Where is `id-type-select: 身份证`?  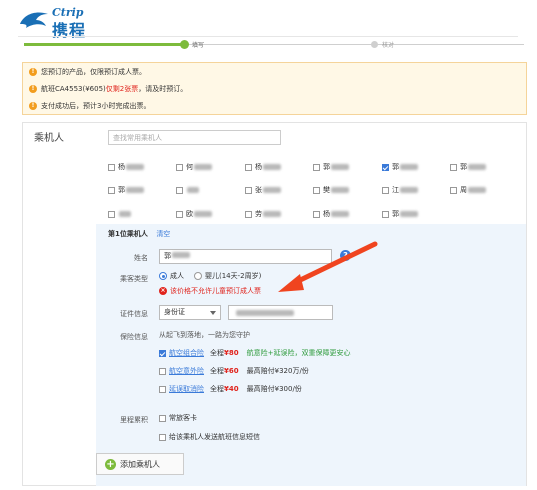 id-type-select: 身份证 is located at coordinates (190, 312).